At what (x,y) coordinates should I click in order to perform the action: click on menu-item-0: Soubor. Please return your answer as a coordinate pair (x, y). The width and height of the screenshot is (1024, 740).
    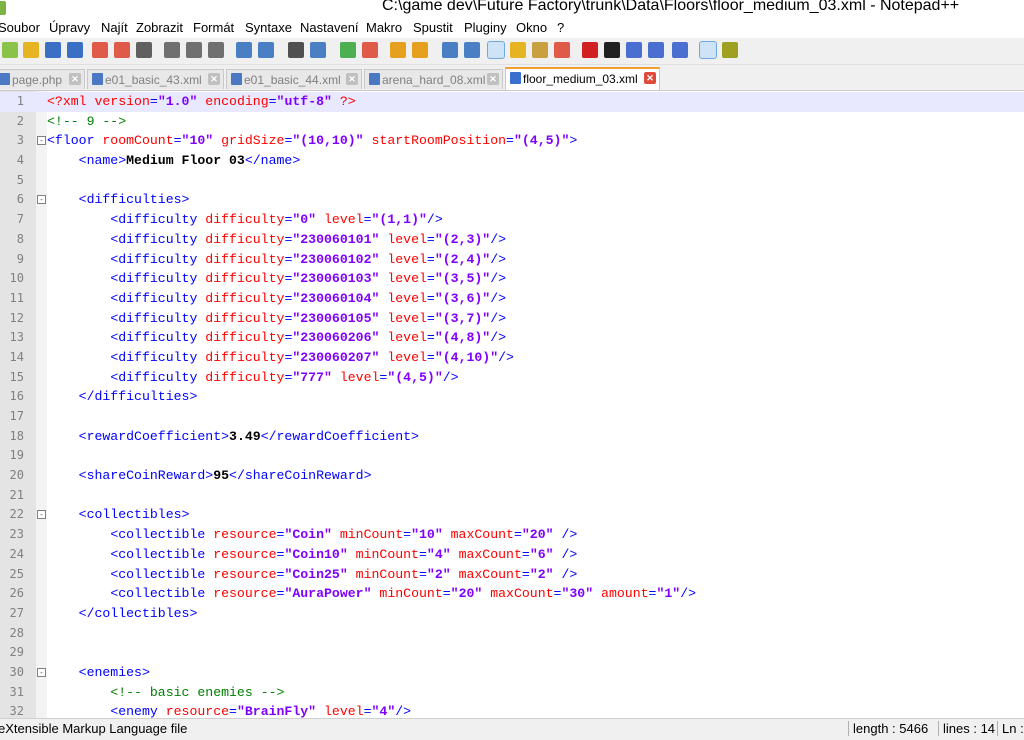
    Looking at the image, I should click on (20, 27).